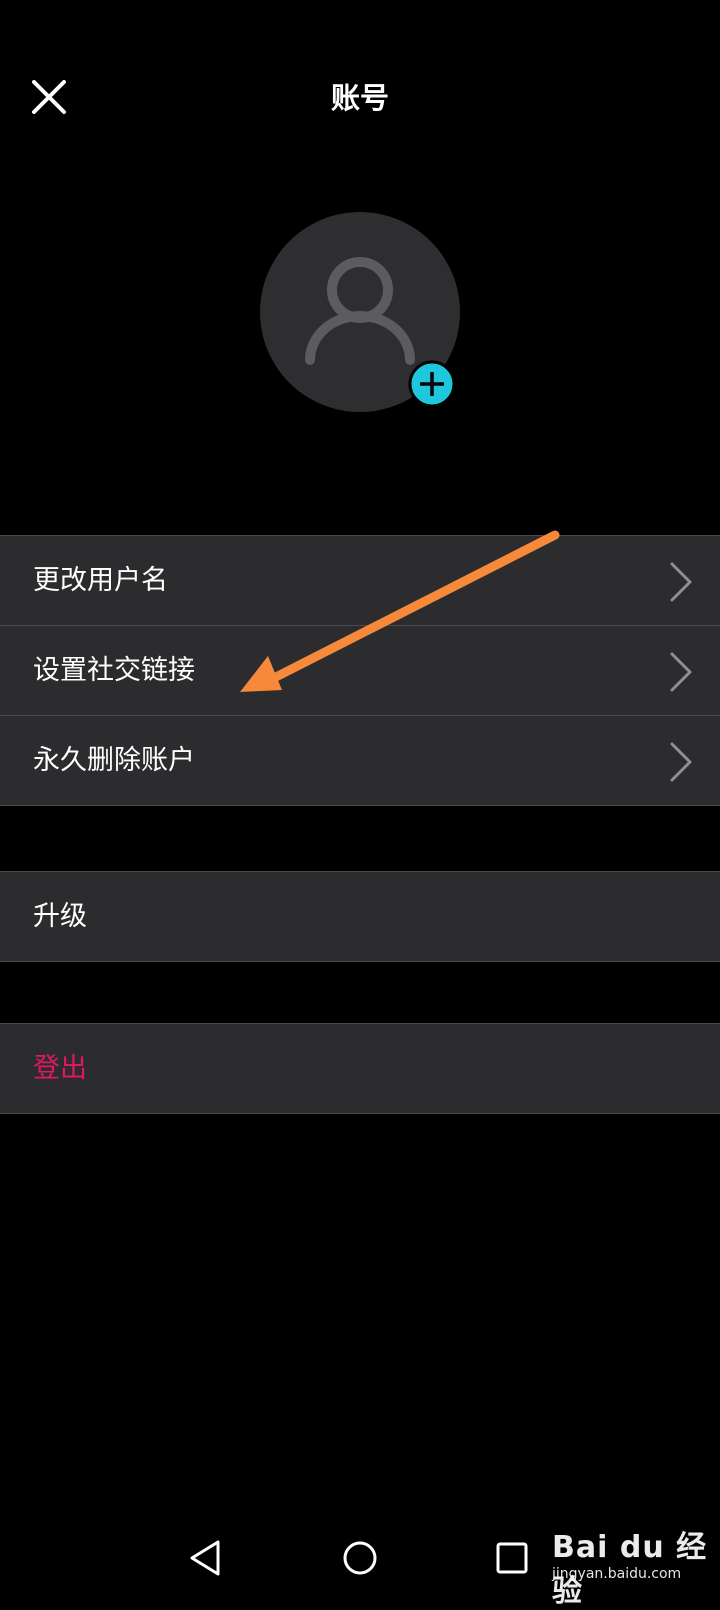 Image resolution: width=720 pixels, height=1610 pixels. I want to click on logout-item: 登出, so click(360, 1068).